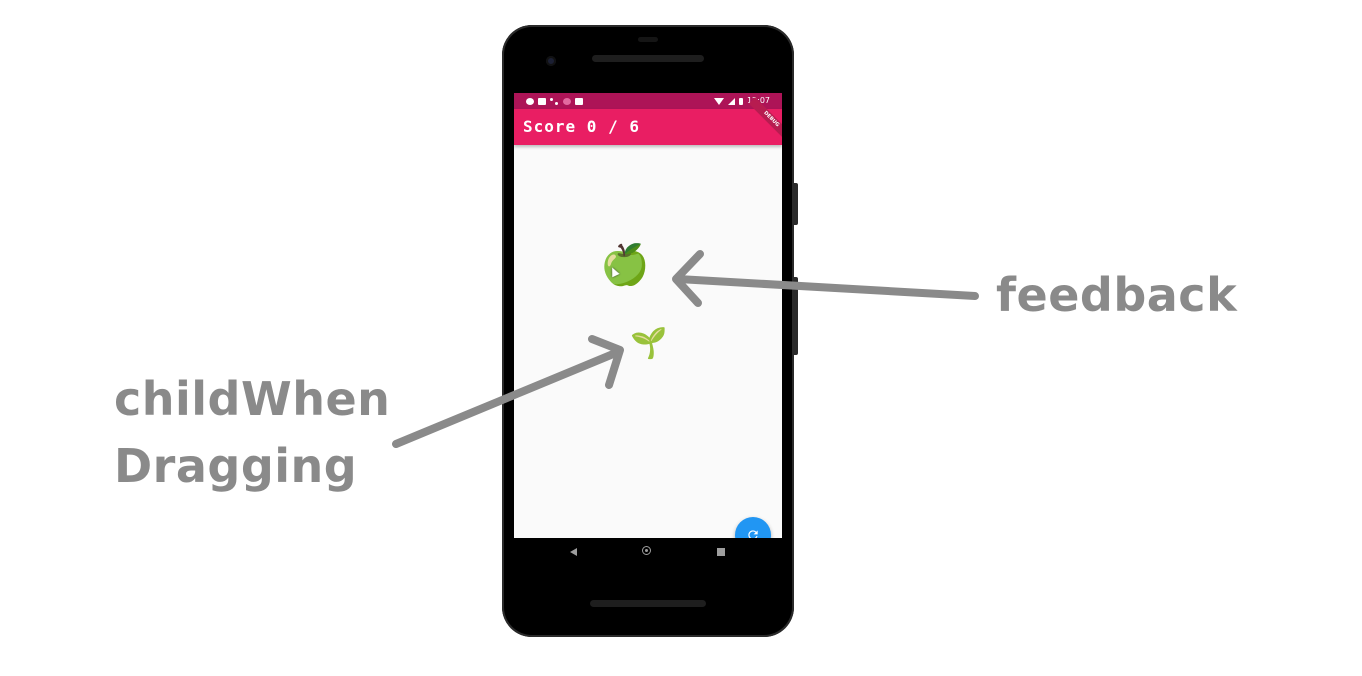 The height and width of the screenshot is (676, 1362). Describe the element at coordinates (796, 316) in the screenshot. I see `volume-rocker` at that location.